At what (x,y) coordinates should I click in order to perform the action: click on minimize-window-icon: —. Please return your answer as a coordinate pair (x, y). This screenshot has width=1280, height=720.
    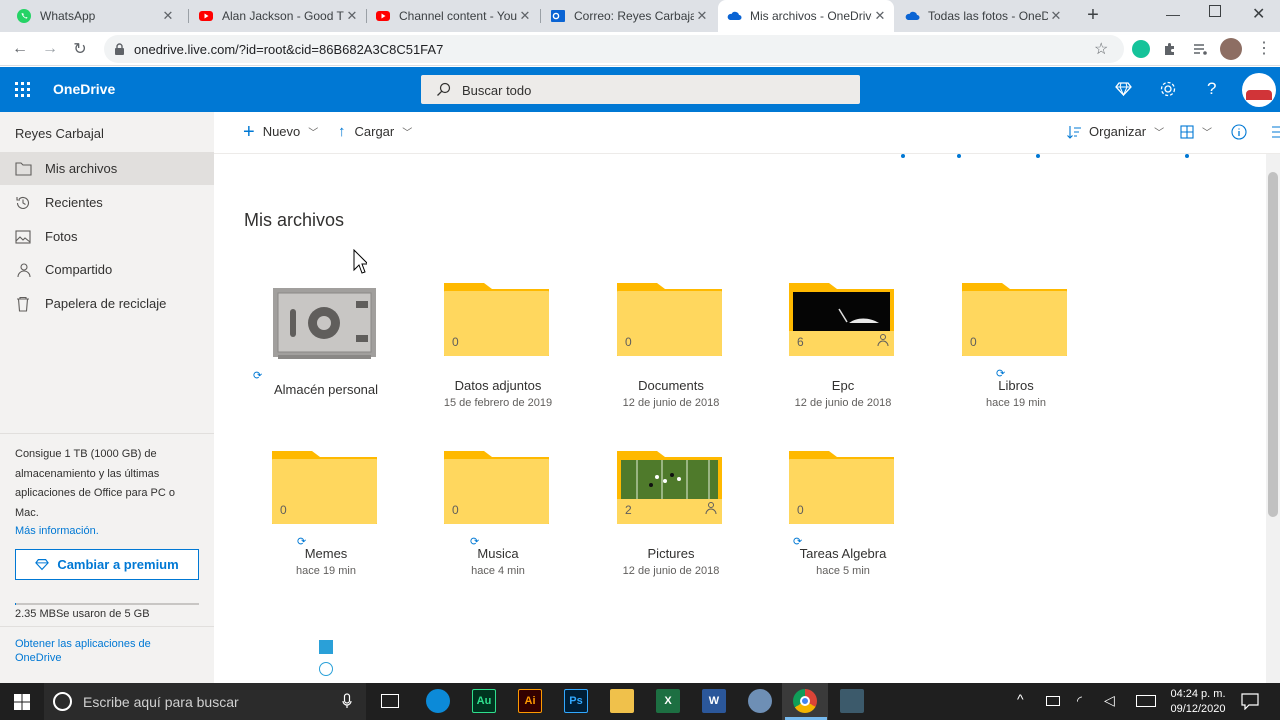
    Looking at the image, I should click on (1173, 14).